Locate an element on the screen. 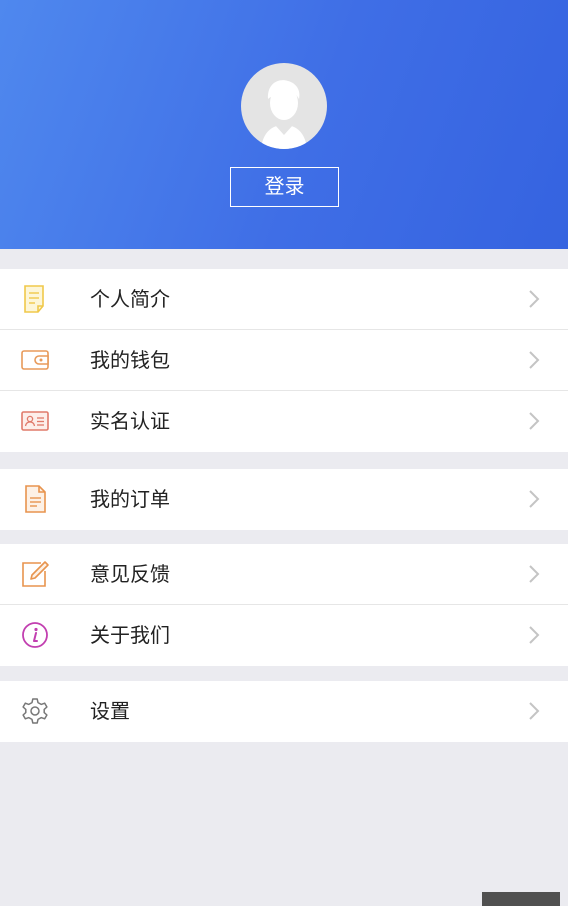  menu-label: 关于我们 is located at coordinates (130, 635).